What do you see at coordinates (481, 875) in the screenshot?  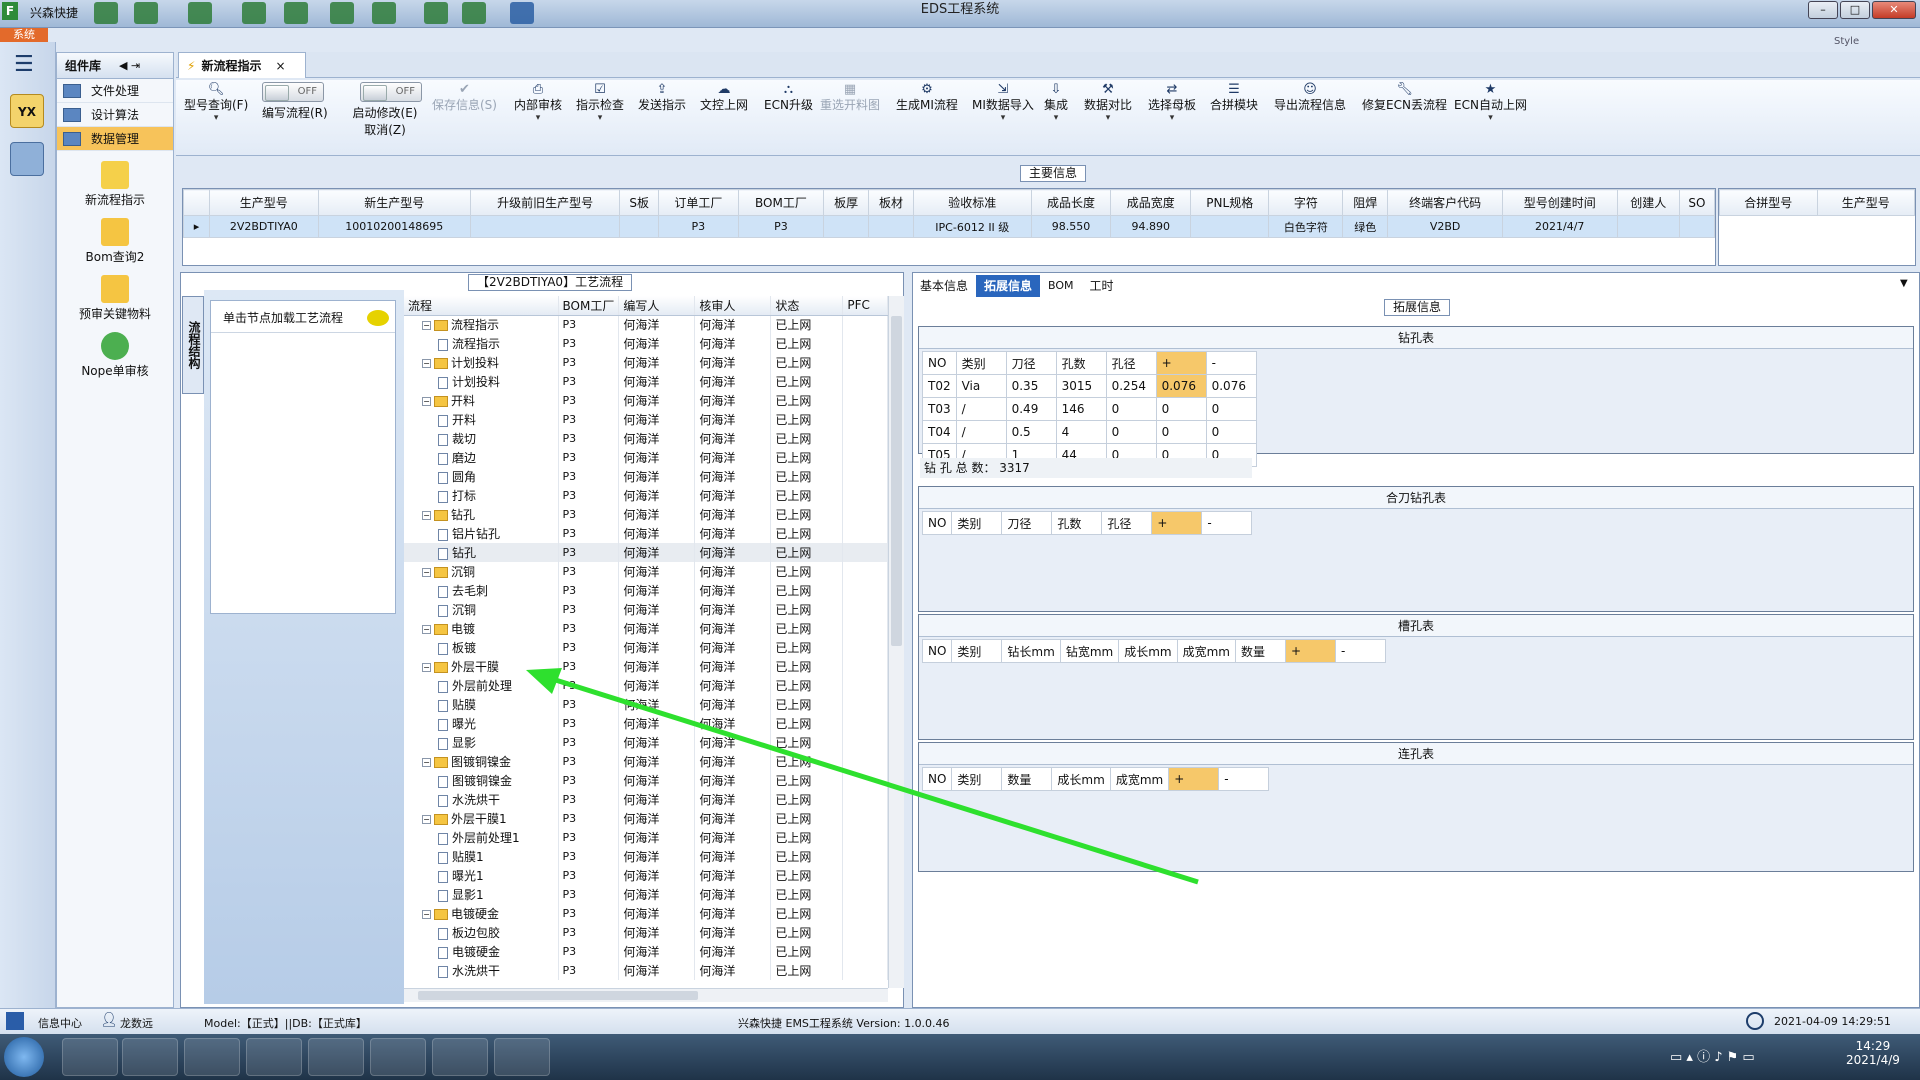 I see `tree-node: 曝光1` at bounding box center [481, 875].